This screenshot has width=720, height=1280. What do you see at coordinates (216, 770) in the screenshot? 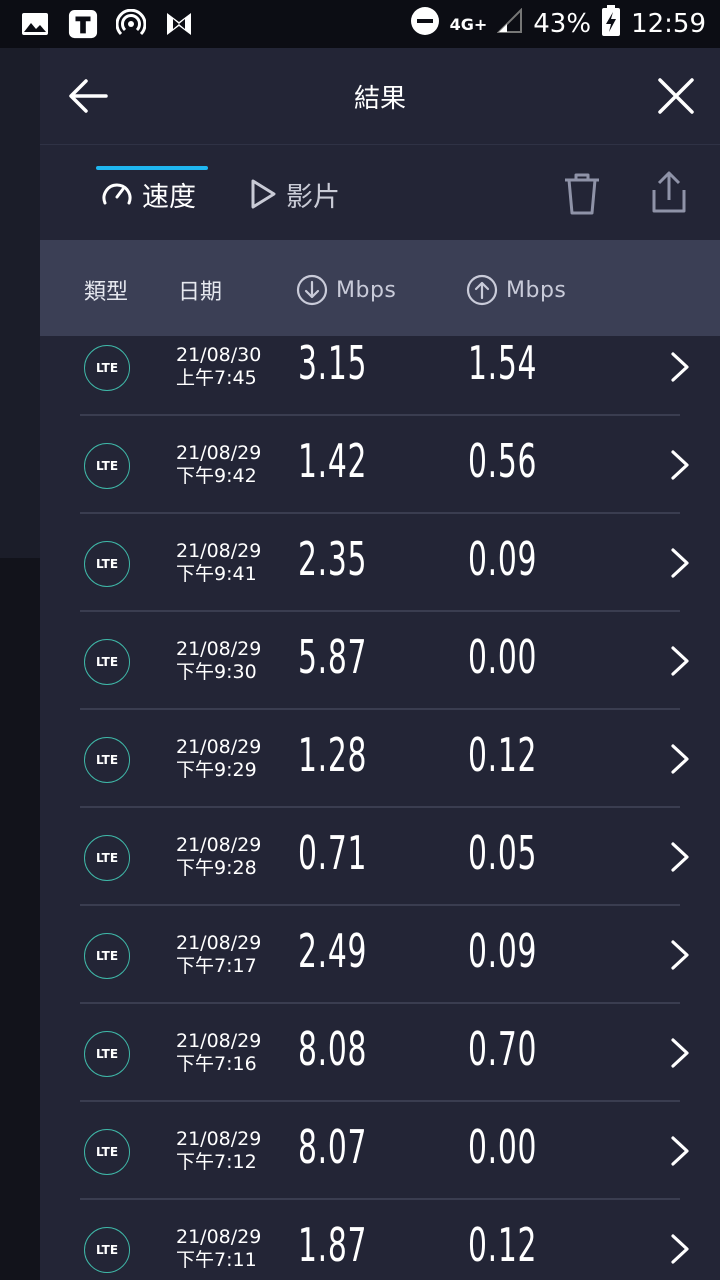
I see `result-time: 下午9:29` at bounding box center [216, 770].